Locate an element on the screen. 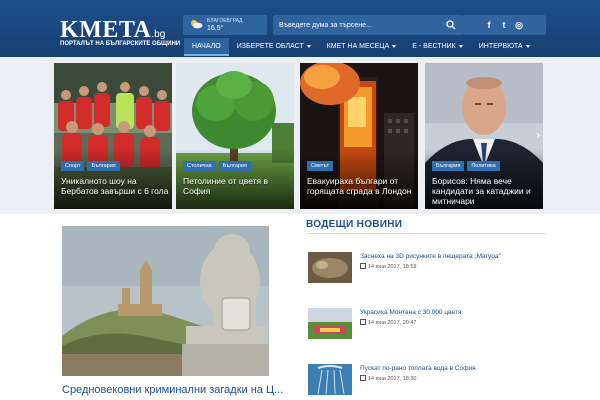  nav-item-home: НАЧАЛО is located at coordinates (206, 47).